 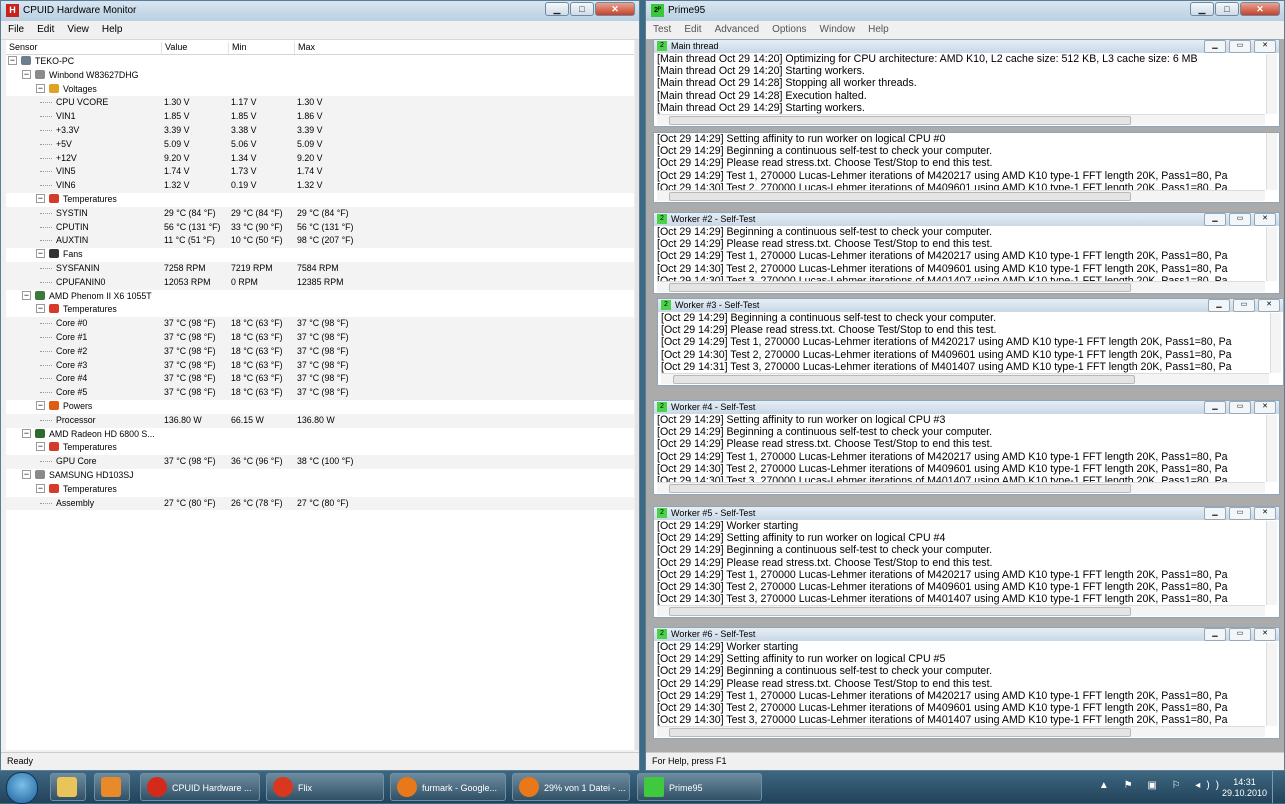 What do you see at coordinates (966, 219) in the screenshot?
I see `child-titlebar: 2 Worker #2 - Self-Test ▁ ▭ ✕` at bounding box center [966, 219].